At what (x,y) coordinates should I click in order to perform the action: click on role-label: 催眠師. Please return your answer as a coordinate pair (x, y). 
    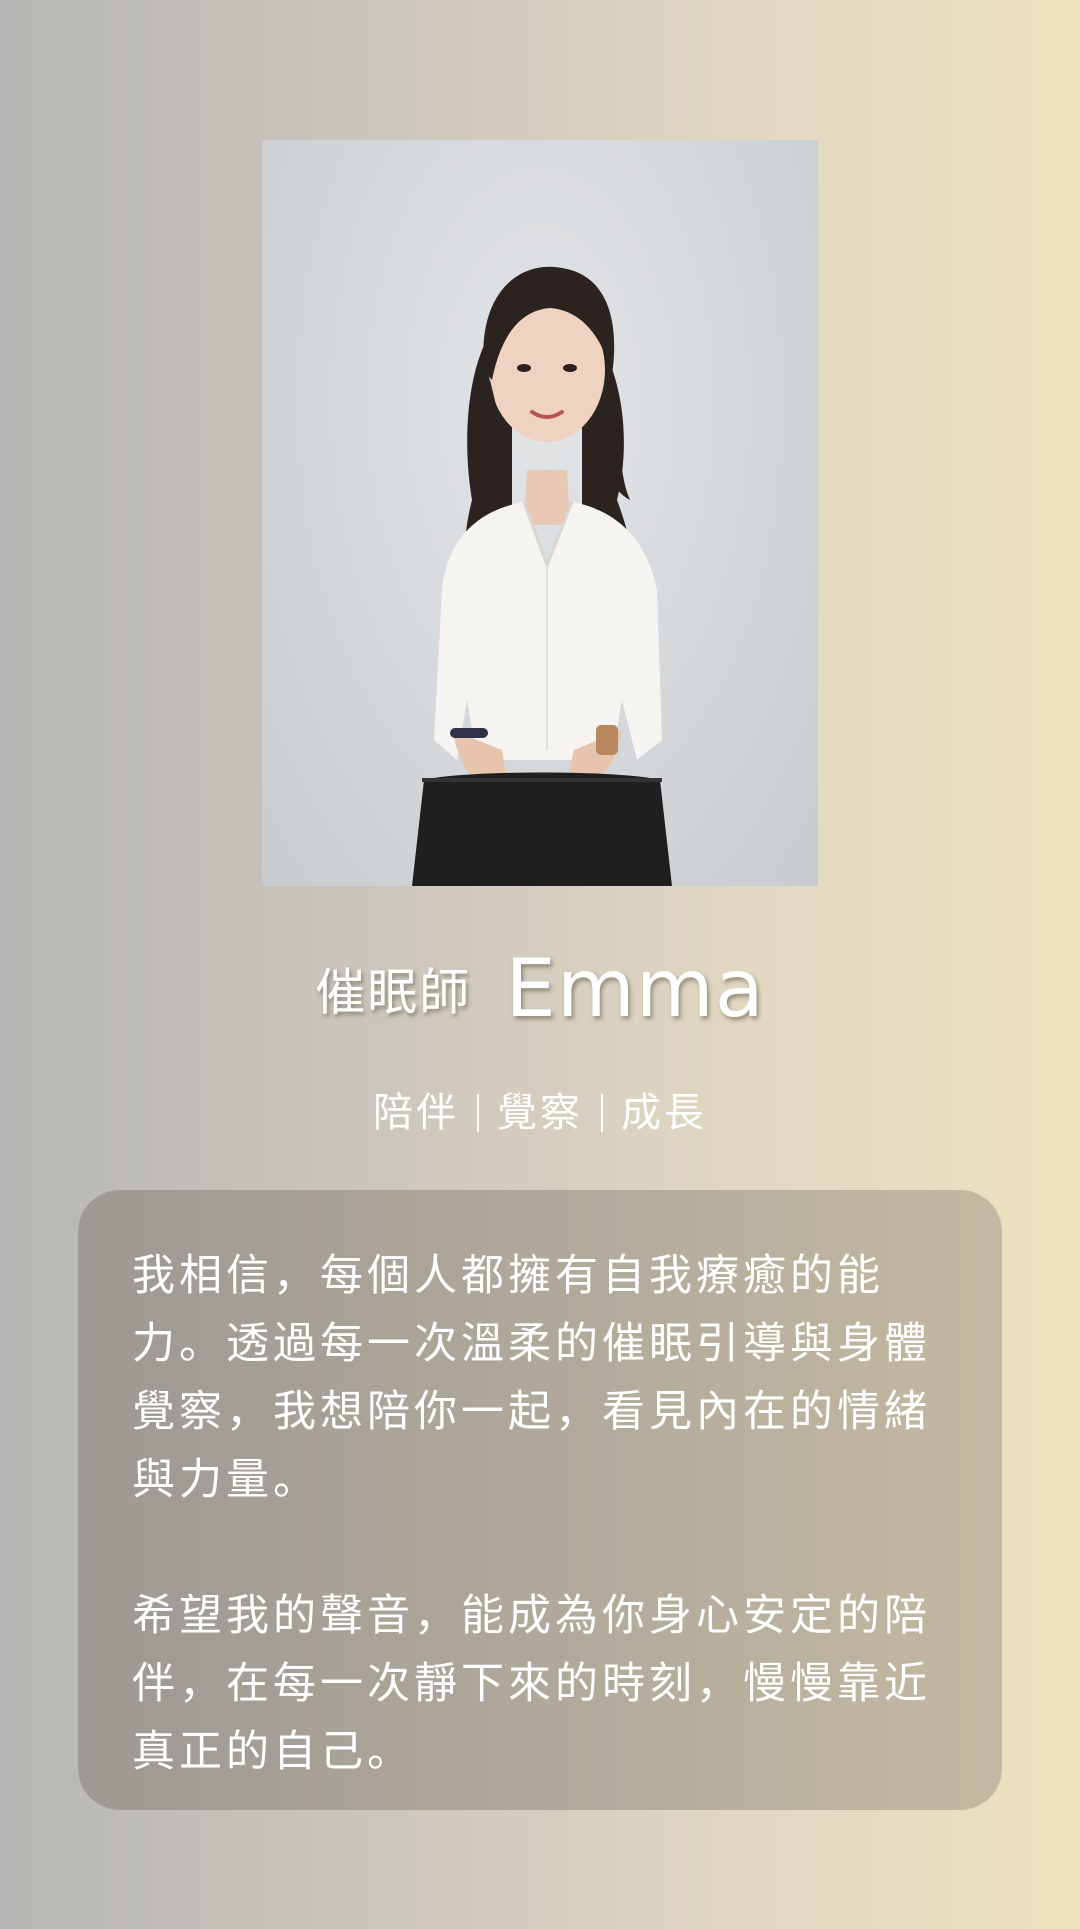
    Looking at the image, I should click on (393, 992).